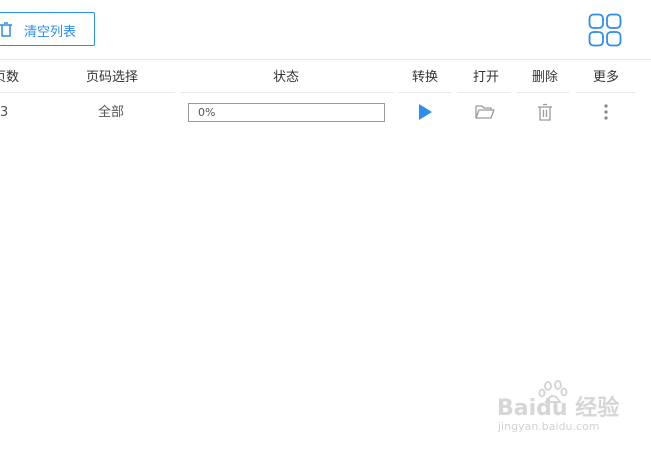 This screenshot has width=651, height=450. What do you see at coordinates (50, 32) in the screenshot?
I see `clear-list-label: 清空列表` at bounding box center [50, 32].